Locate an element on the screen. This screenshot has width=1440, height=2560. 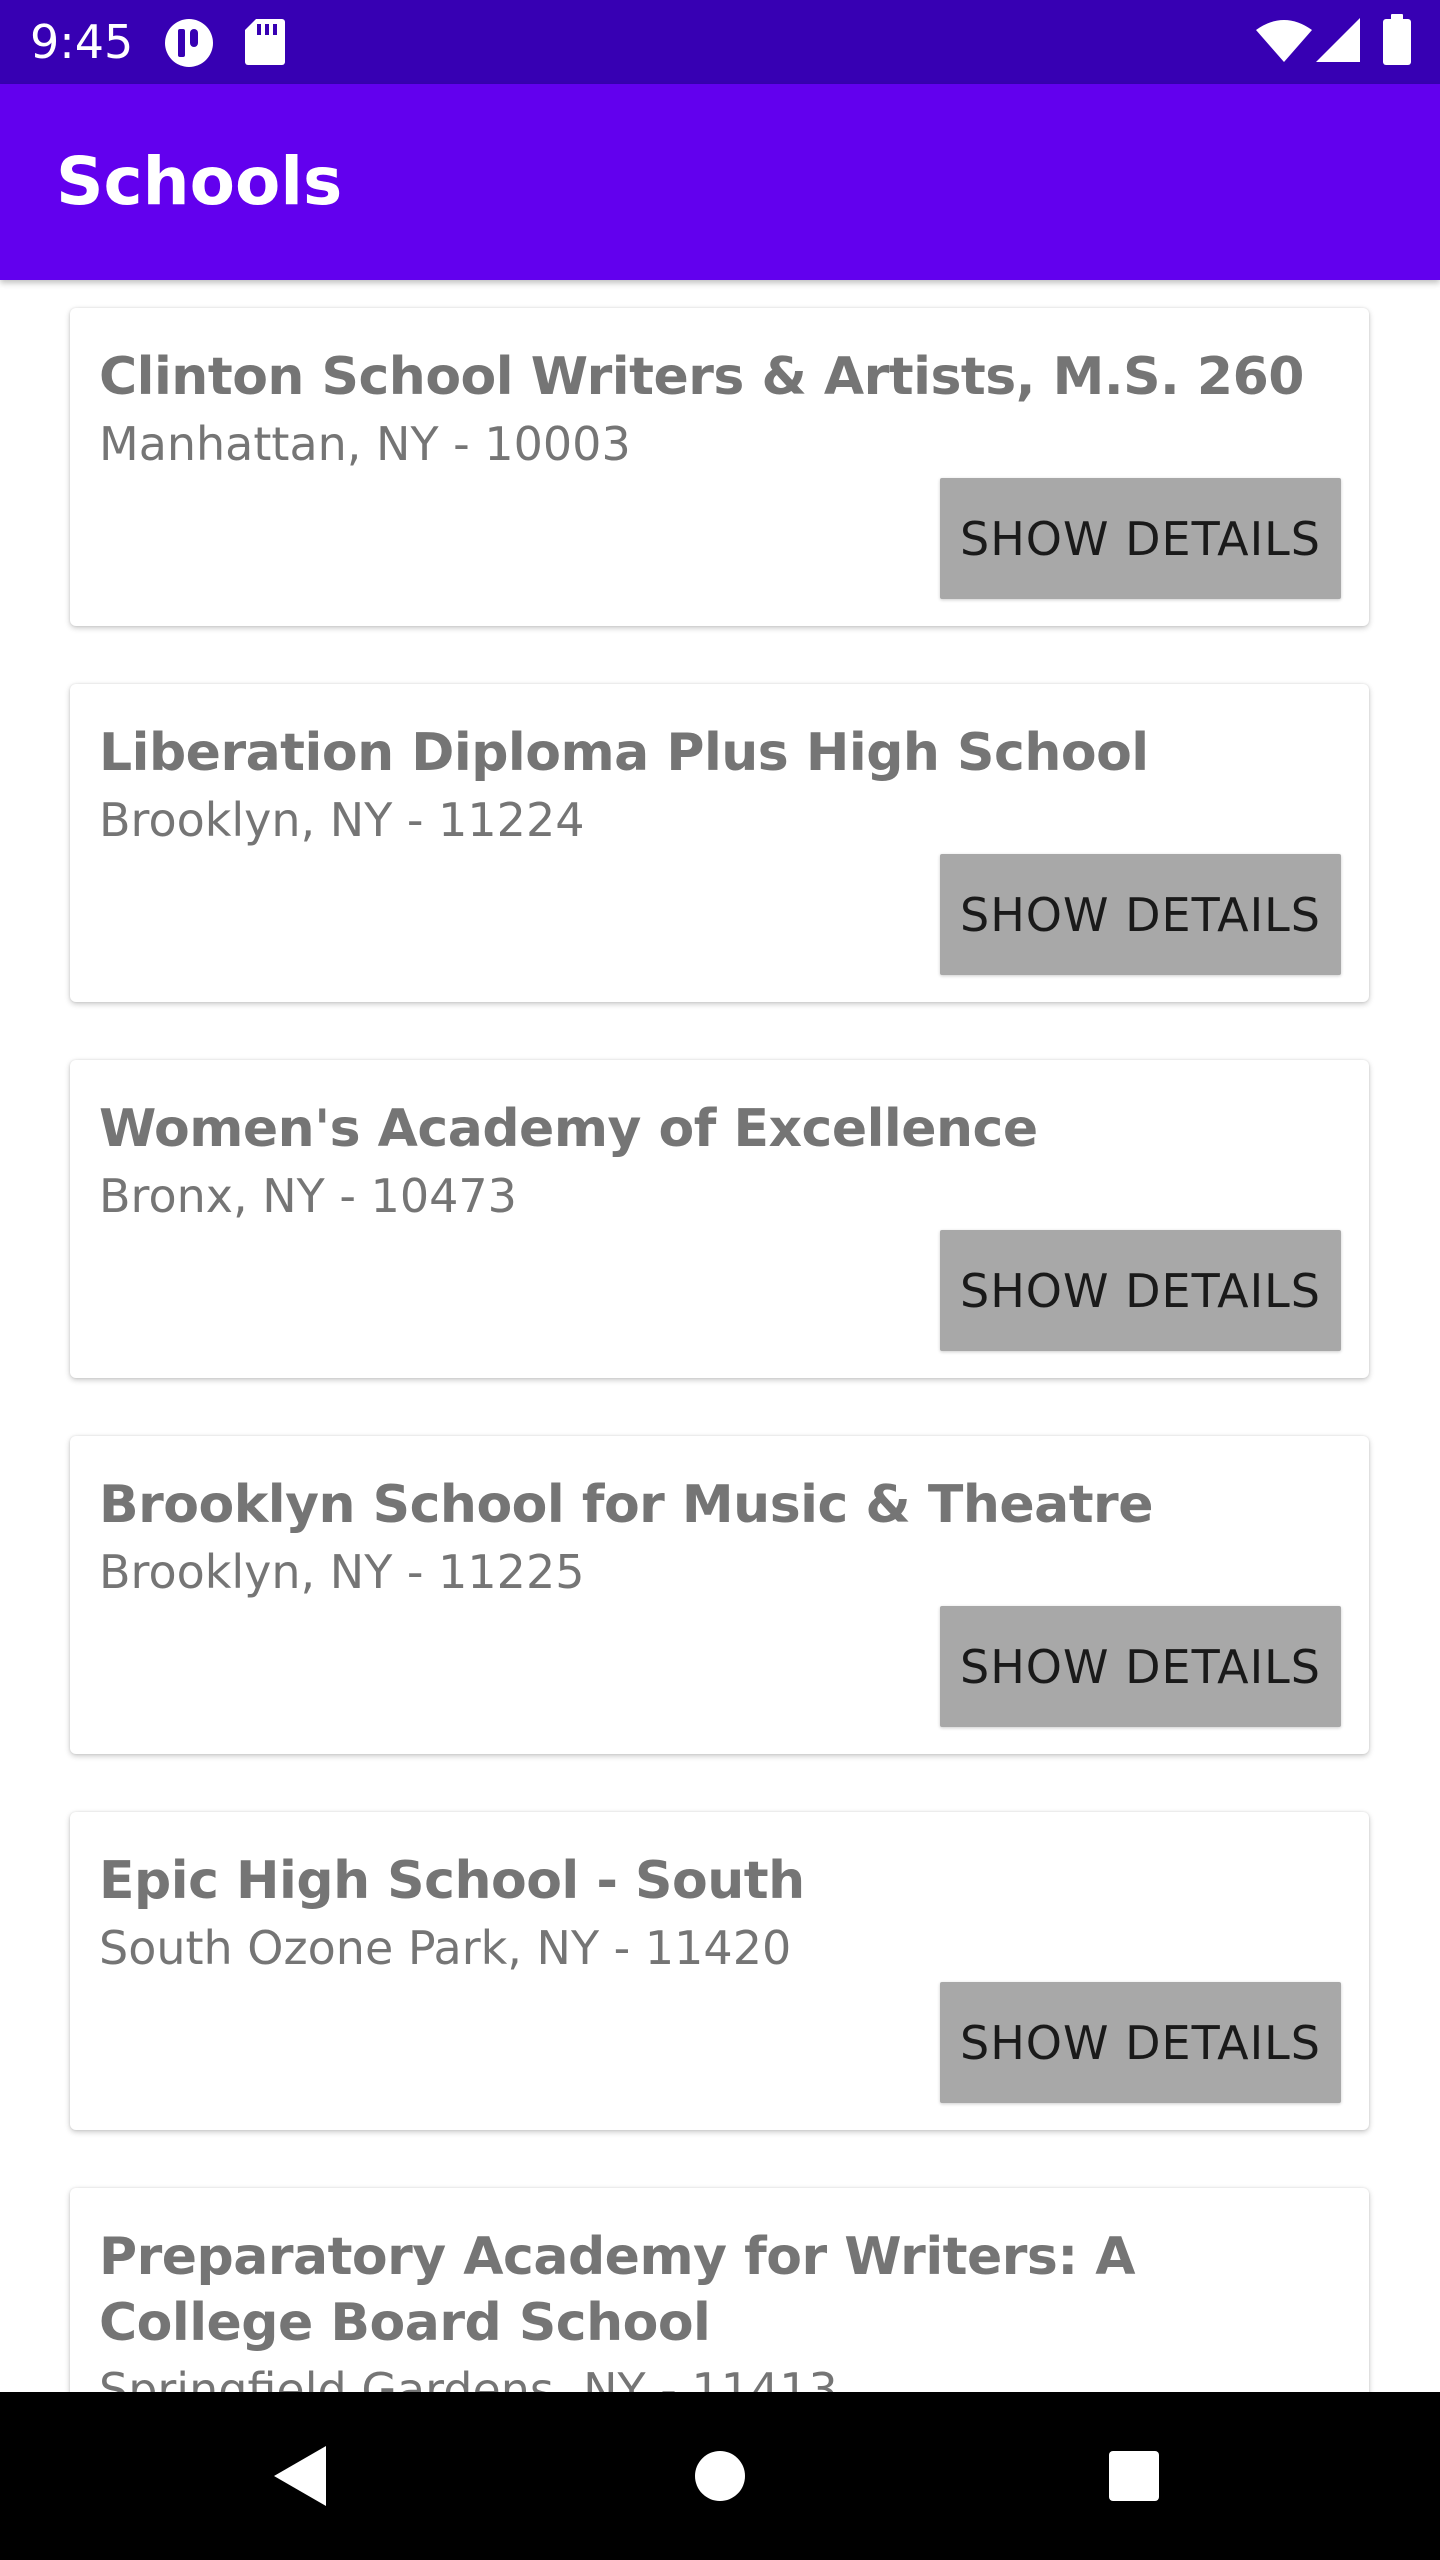
school-location: Brooklyn, NY - 11224 is located at coordinates (342, 820).